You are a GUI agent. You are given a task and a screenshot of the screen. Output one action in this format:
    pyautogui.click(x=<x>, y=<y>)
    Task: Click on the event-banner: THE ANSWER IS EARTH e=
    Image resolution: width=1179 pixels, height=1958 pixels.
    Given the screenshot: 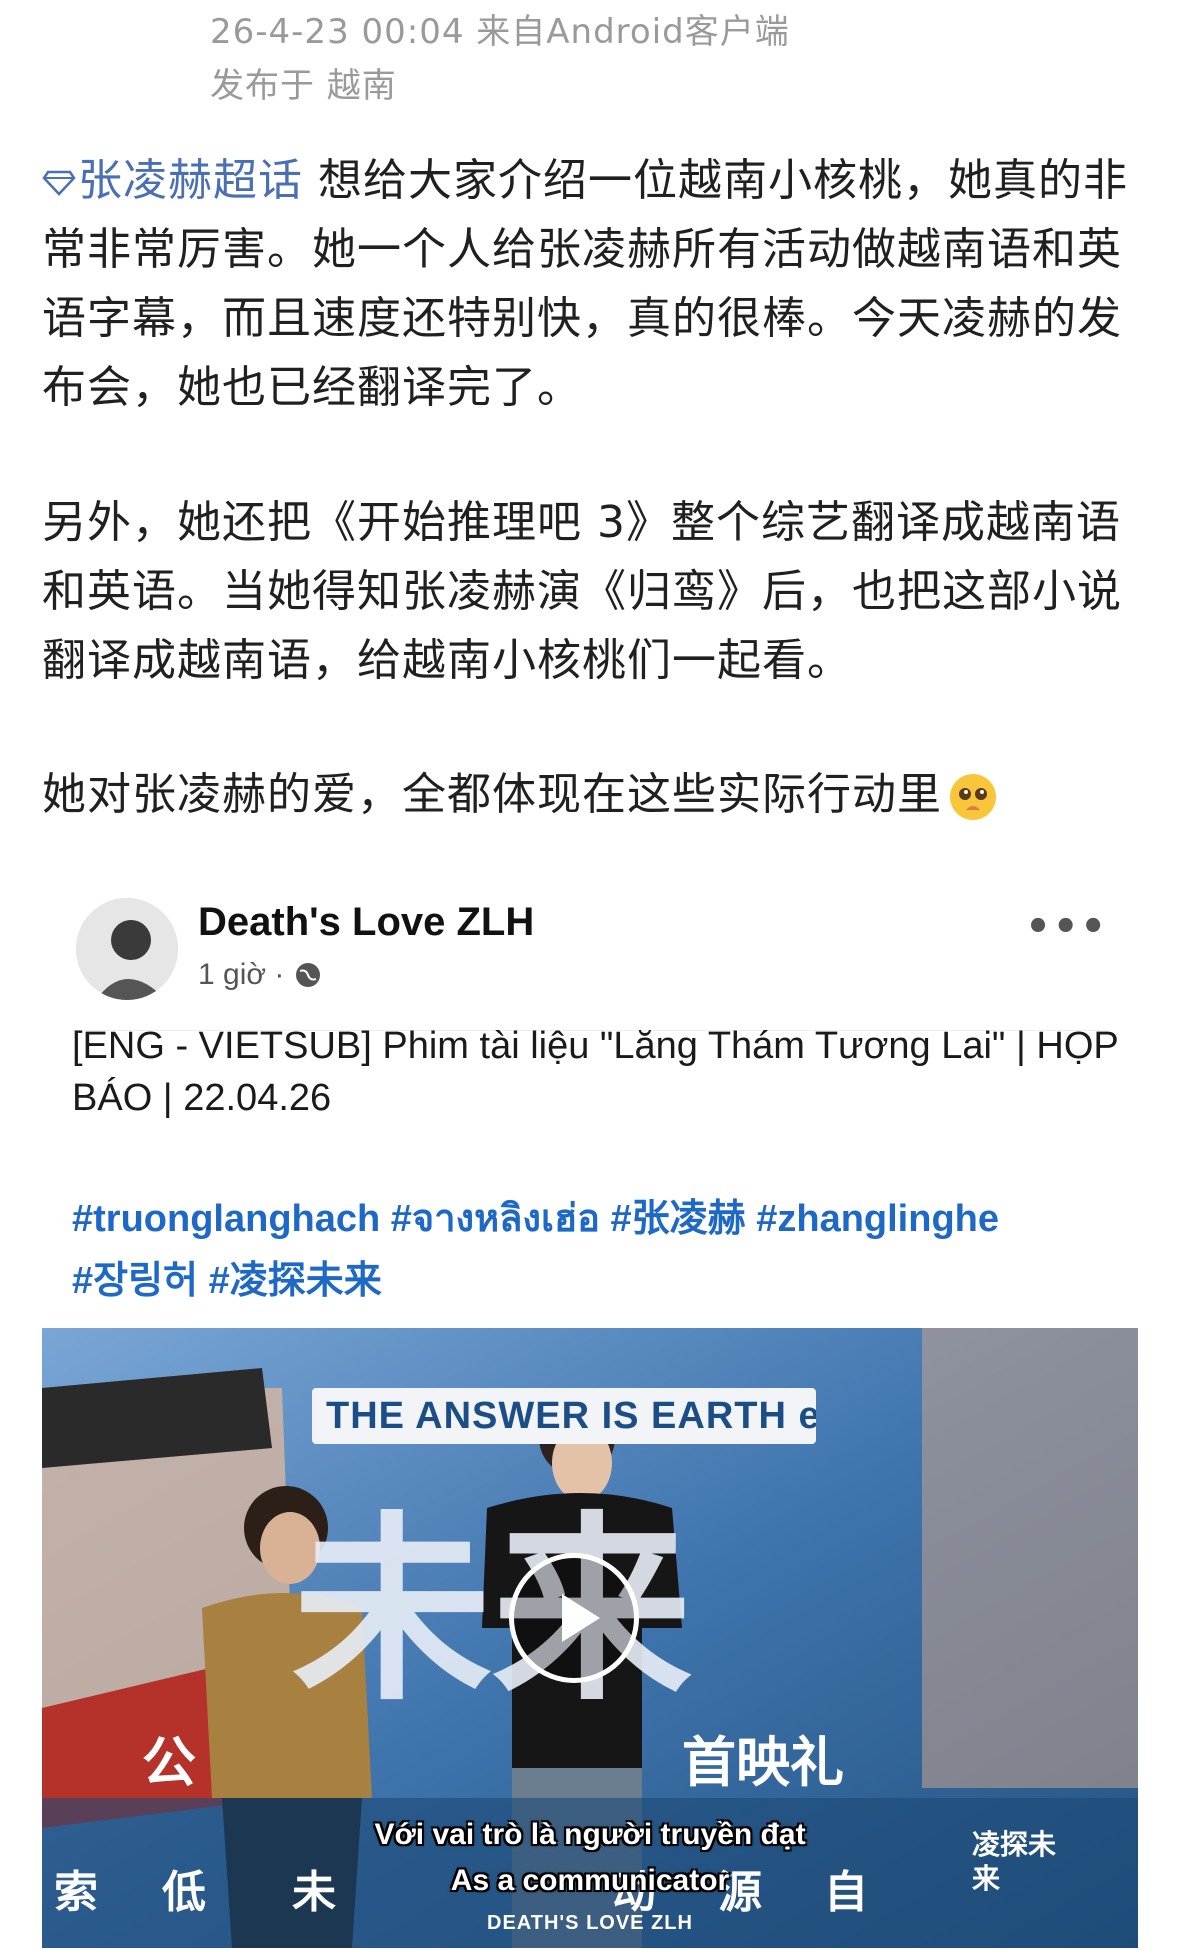 What is the action you would take?
    pyautogui.click(x=564, y=1416)
    